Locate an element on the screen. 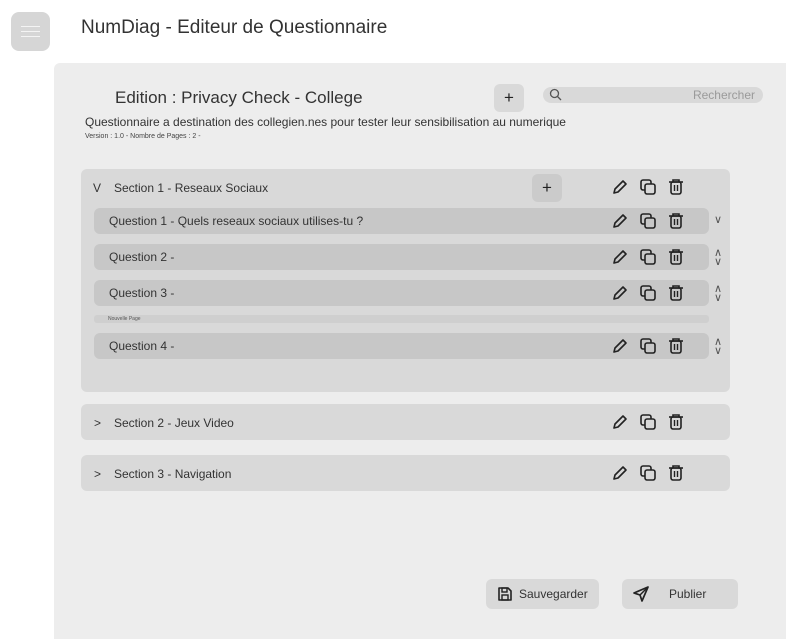  section-3-expand-toggle: > is located at coordinates (97, 474).